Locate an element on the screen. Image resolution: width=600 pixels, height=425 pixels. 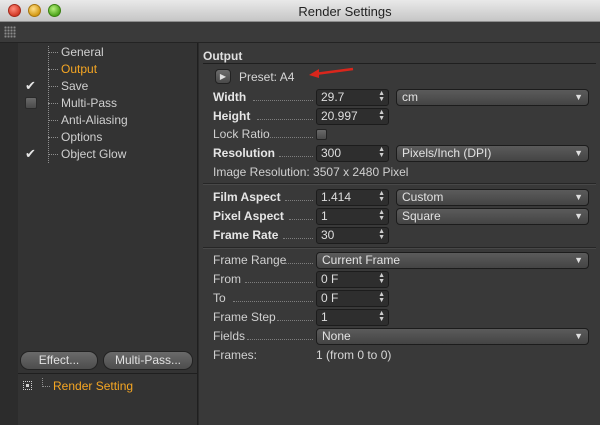
lock-ratio-checkbox is located at coordinates (321, 134).